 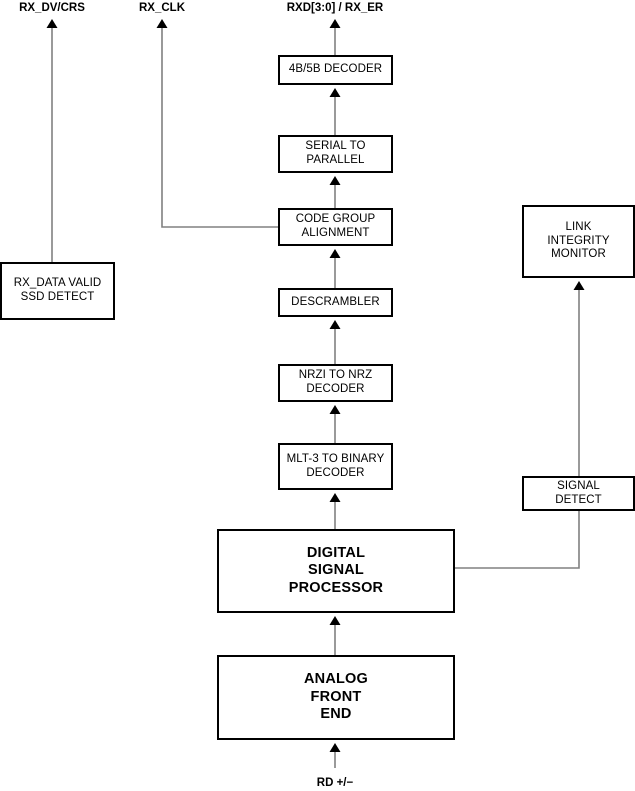 I want to click on block-serial-to-parallel: SERIAL TO PARALLEL, so click(x=335, y=154).